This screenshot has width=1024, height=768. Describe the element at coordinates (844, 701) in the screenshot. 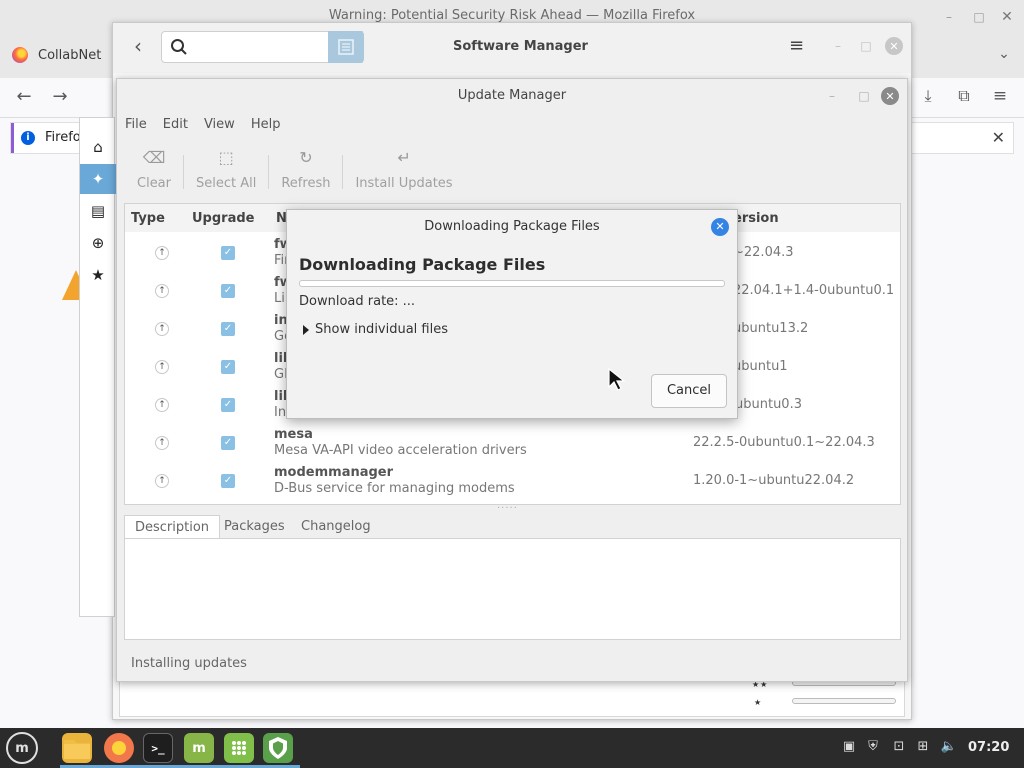

I see `rating-bar` at that location.